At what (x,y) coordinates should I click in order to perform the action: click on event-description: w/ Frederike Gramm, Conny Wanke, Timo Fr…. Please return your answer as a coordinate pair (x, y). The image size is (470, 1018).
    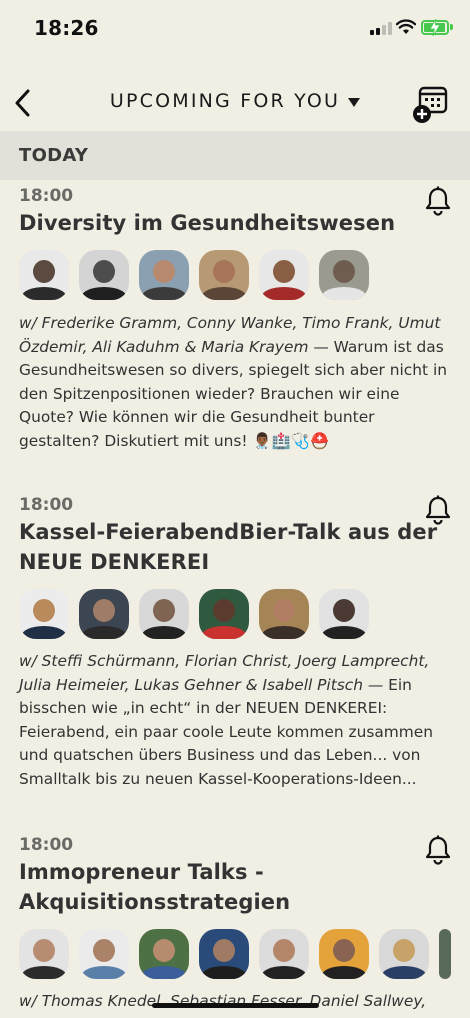
    Looking at the image, I should click on (235, 382).